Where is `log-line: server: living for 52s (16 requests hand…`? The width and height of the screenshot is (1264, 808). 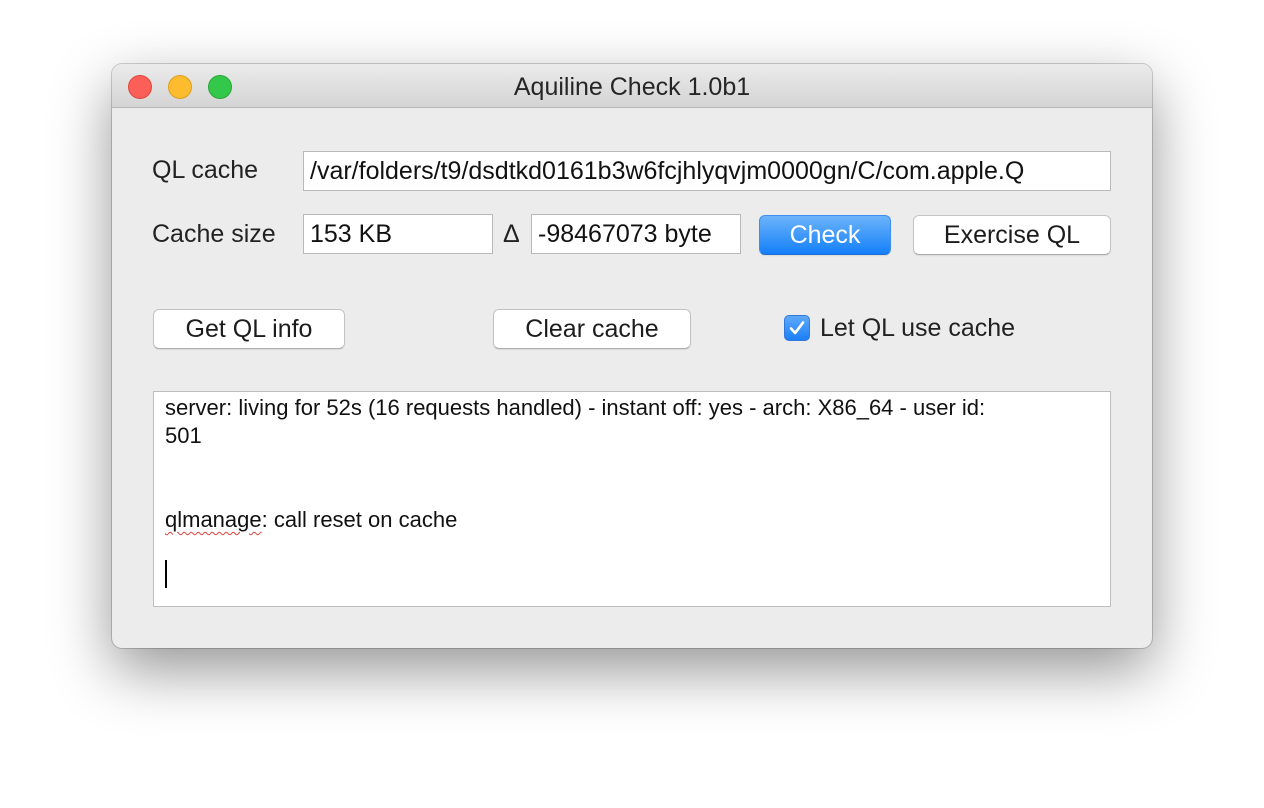
log-line: server: living for 52s (16 requests hand… is located at coordinates (575, 407).